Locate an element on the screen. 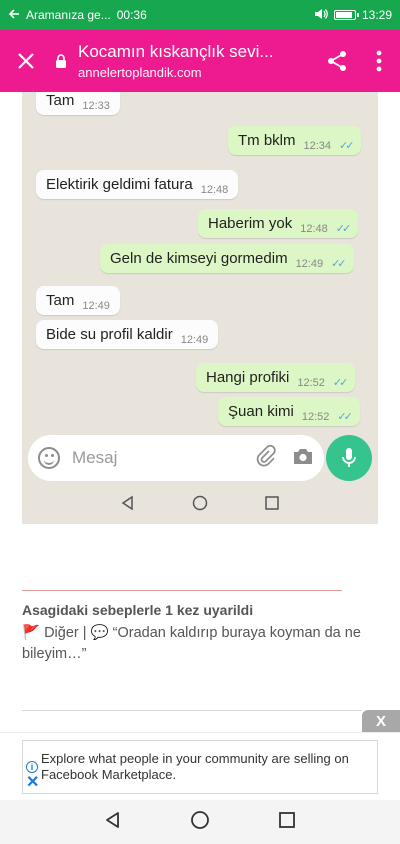 This screenshot has height=844, width=400. chat-message: Geln de kimseyi gormedim 12:49 ✓✓ is located at coordinates (227, 258).